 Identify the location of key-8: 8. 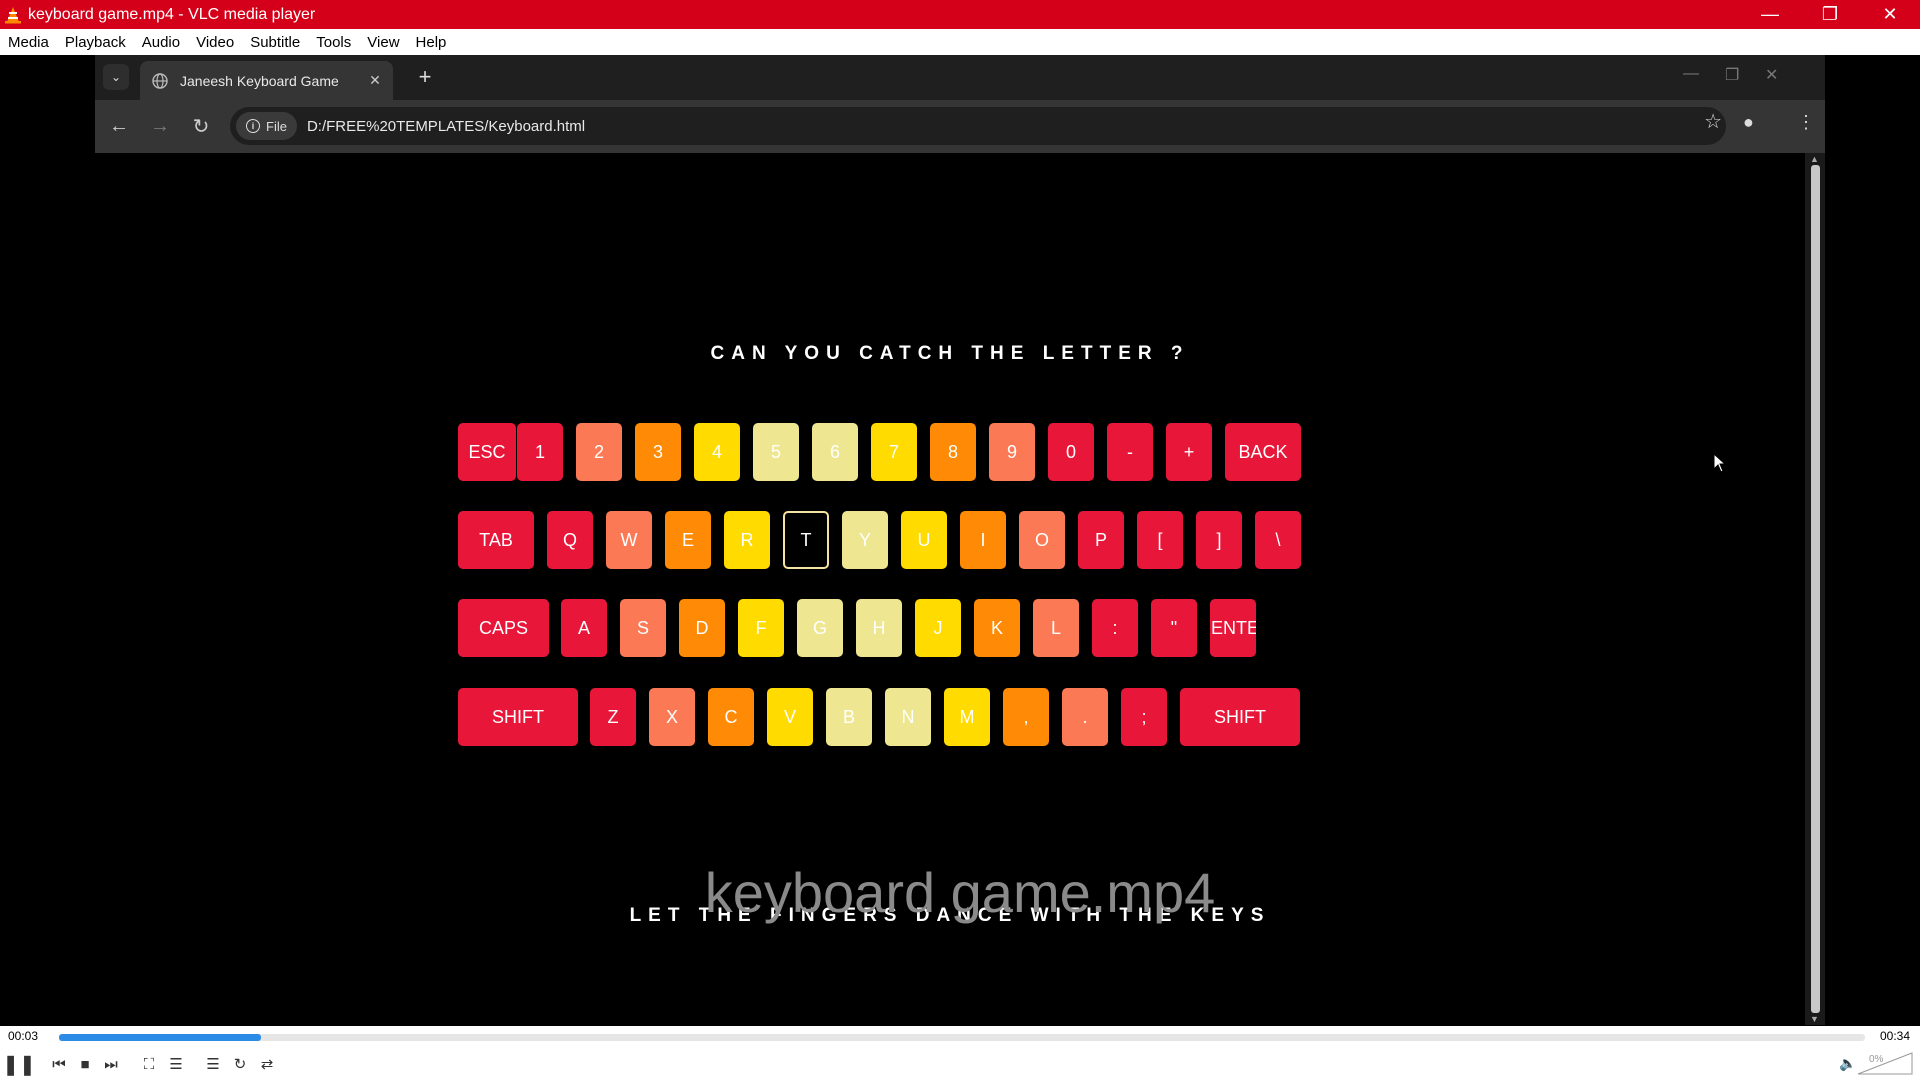
(953, 452).